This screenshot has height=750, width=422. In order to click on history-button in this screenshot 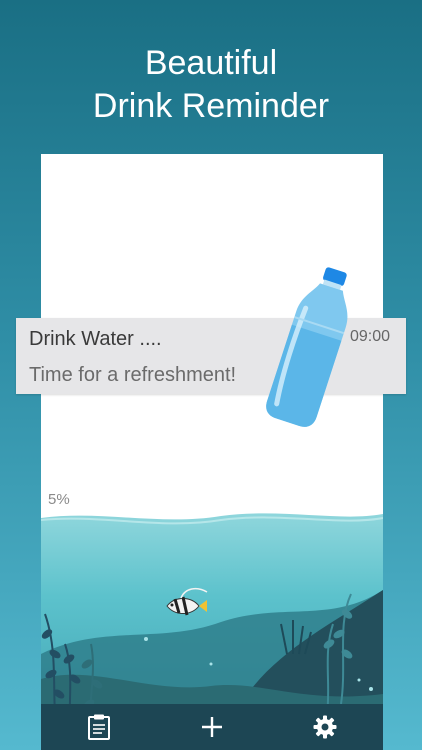, I will do `click(99, 727)`.